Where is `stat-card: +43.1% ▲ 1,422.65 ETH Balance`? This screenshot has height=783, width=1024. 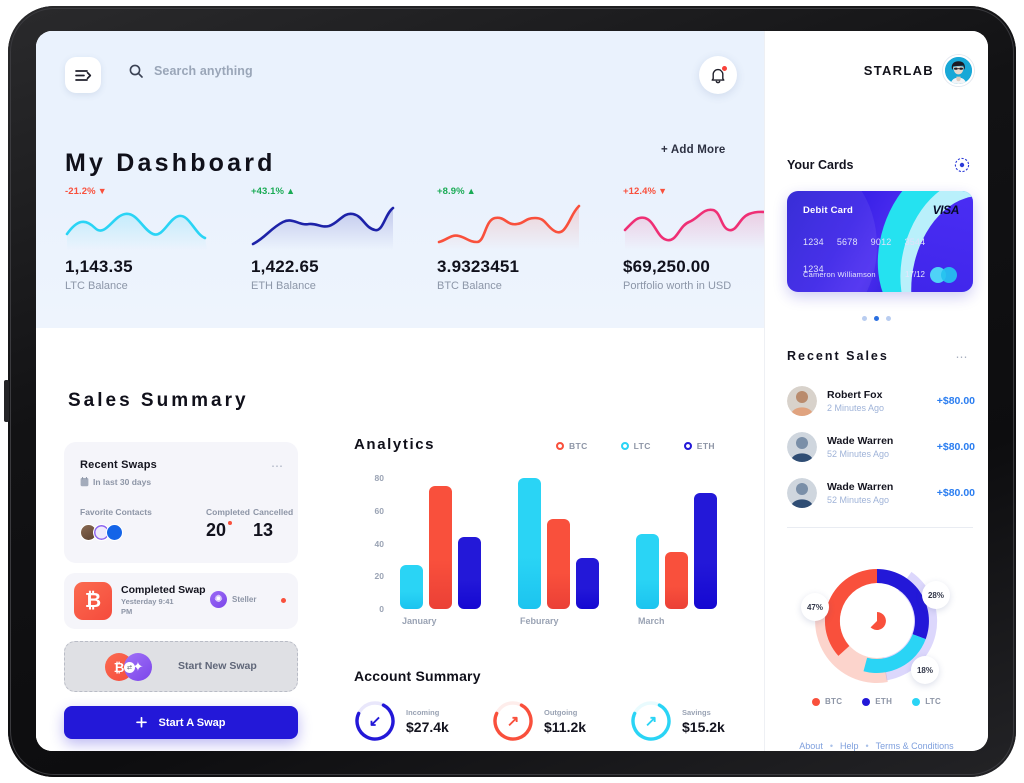
stat-card: +43.1% ▲ 1,422.65 ETH Balance is located at coordinates (336, 239).